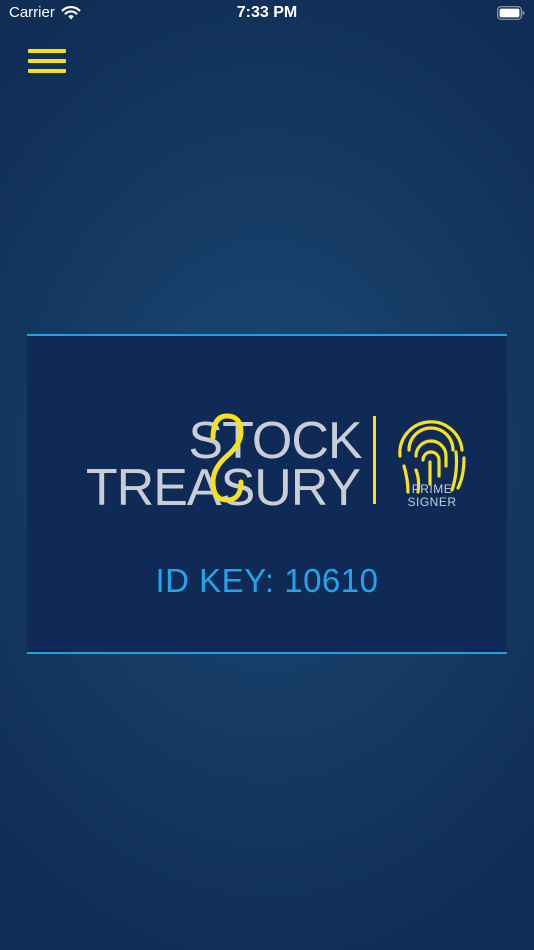 The width and height of the screenshot is (534, 950). Describe the element at coordinates (431, 502) in the screenshot. I see `logo-sub-brand-line-2: SIGNER` at that location.